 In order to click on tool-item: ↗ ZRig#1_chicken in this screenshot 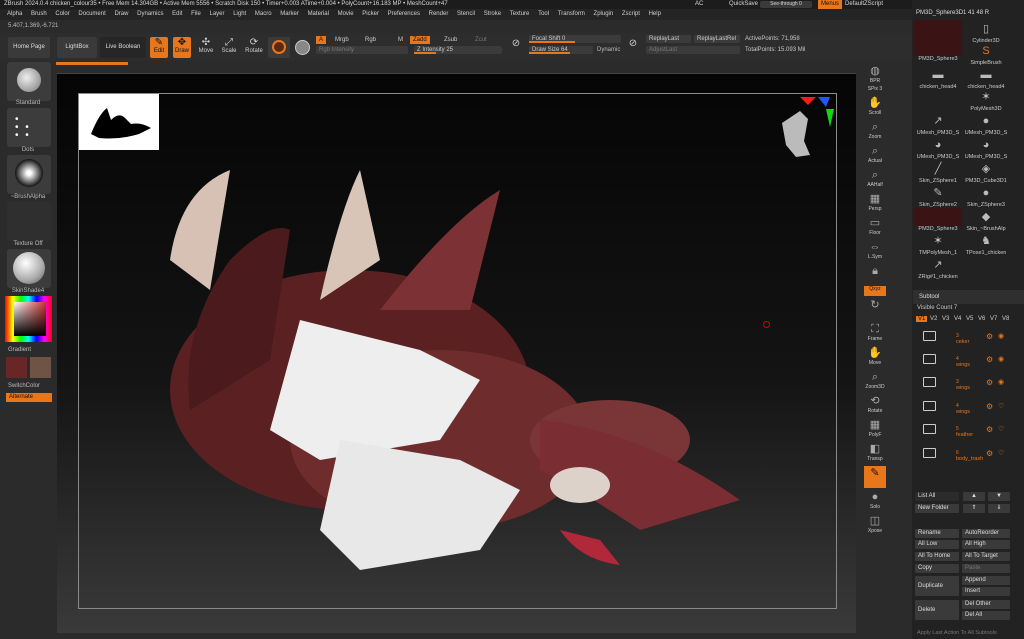, I will do `click(938, 268)`.